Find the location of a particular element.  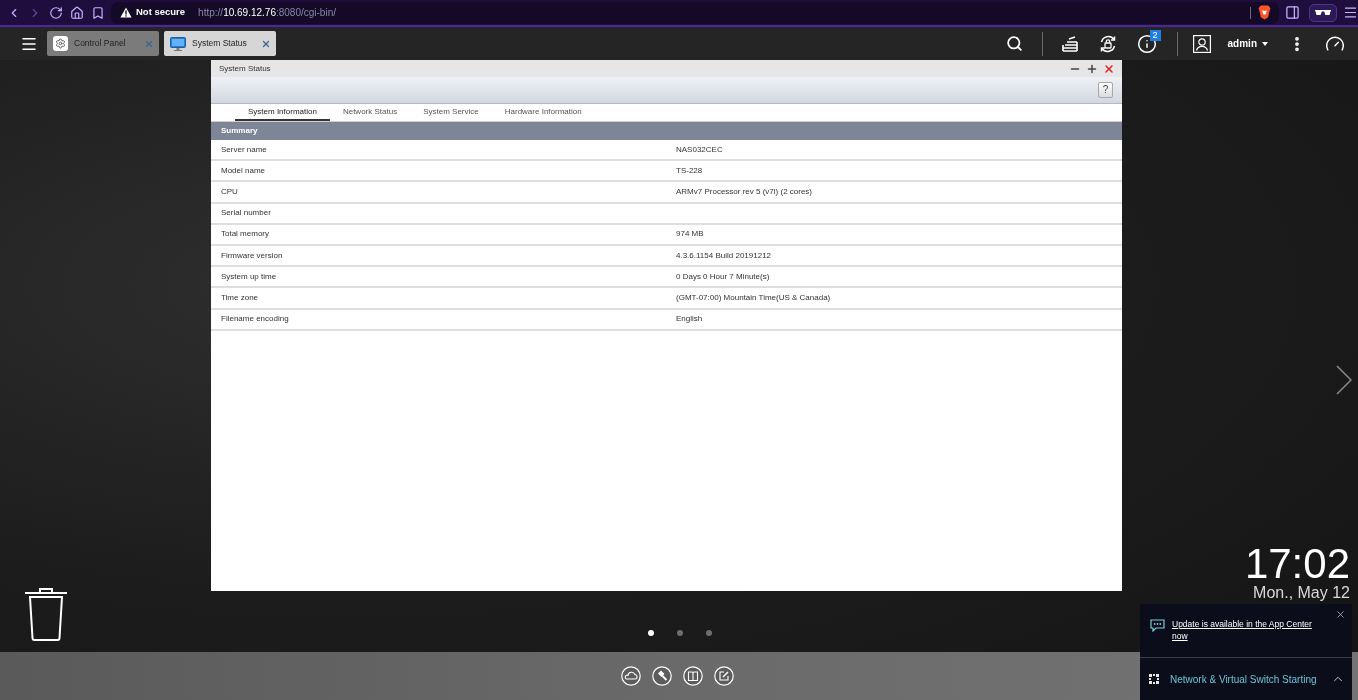

info-label: System up time is located at coordinates (249, 276).